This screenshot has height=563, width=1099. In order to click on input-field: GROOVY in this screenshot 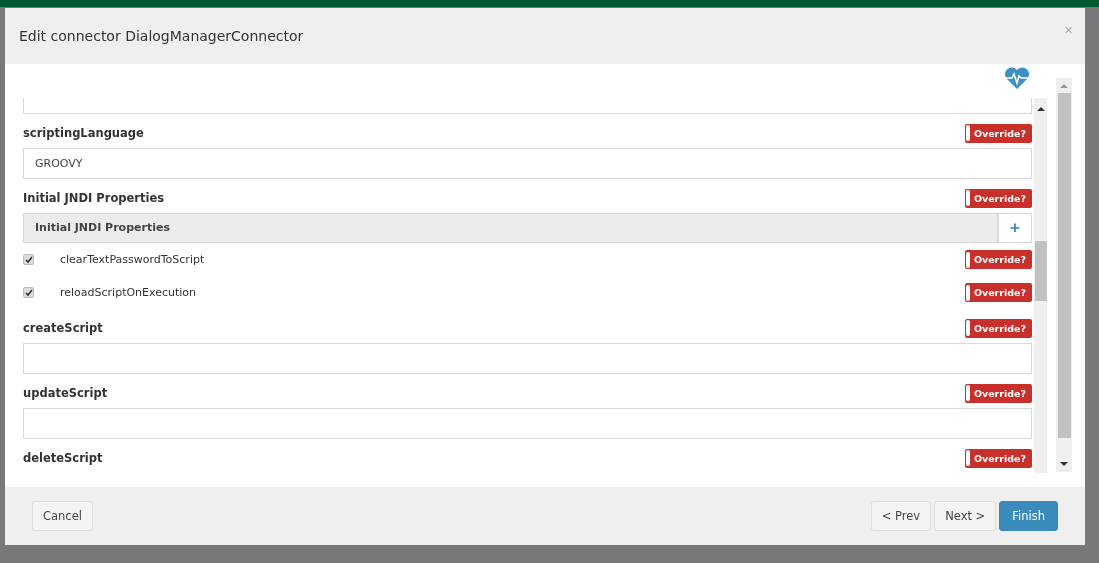, I will do `click(527, 163)`.